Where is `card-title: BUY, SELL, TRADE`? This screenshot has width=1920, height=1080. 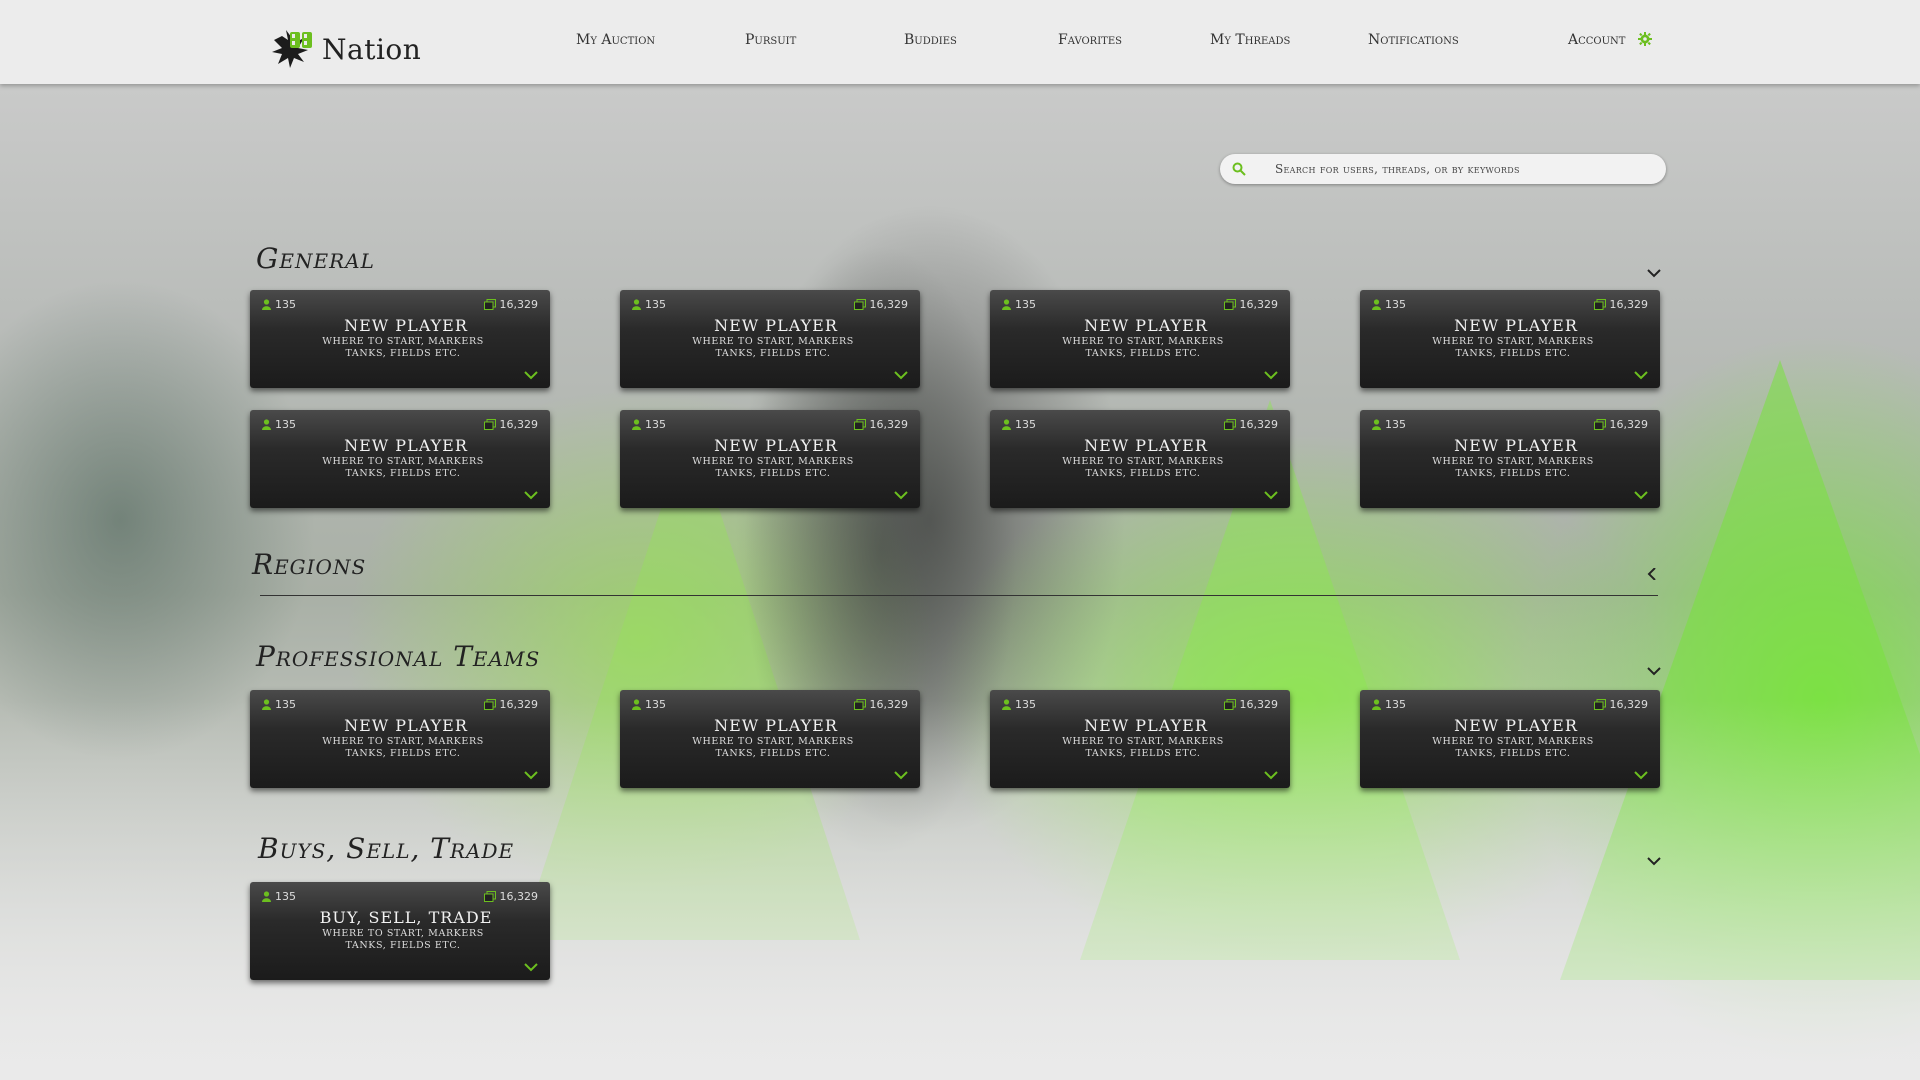
card-title: BUY, SELL, TRADE is located at coordinates (406, 917).